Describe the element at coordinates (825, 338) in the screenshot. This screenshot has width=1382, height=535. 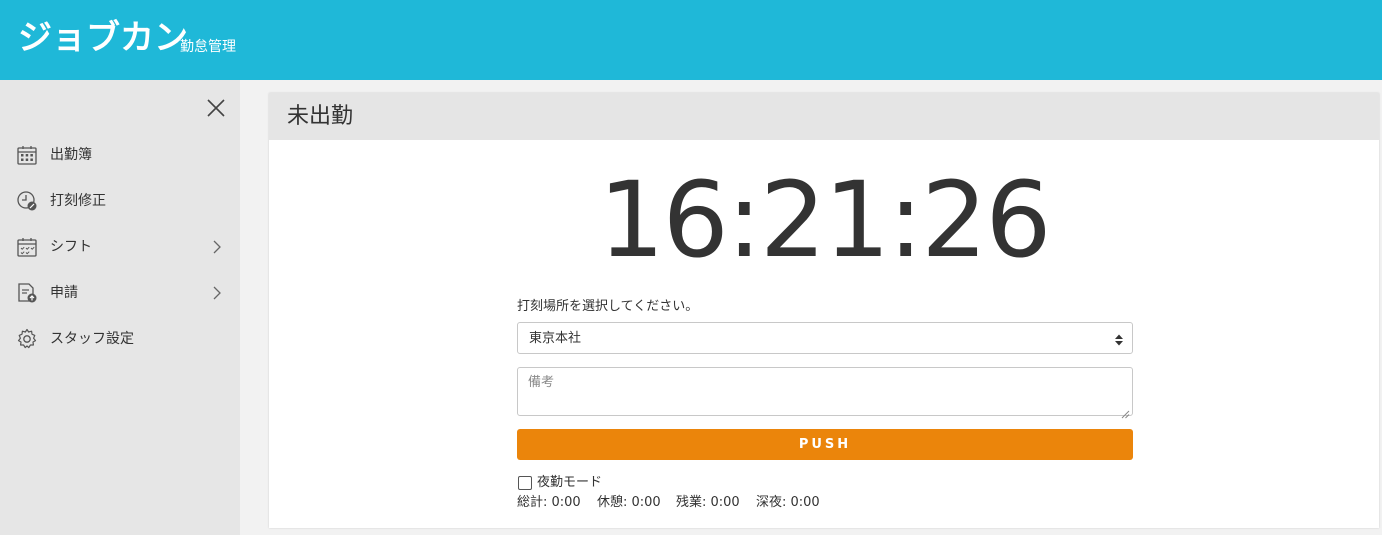
I see `location-select: 東京本社` at that location.